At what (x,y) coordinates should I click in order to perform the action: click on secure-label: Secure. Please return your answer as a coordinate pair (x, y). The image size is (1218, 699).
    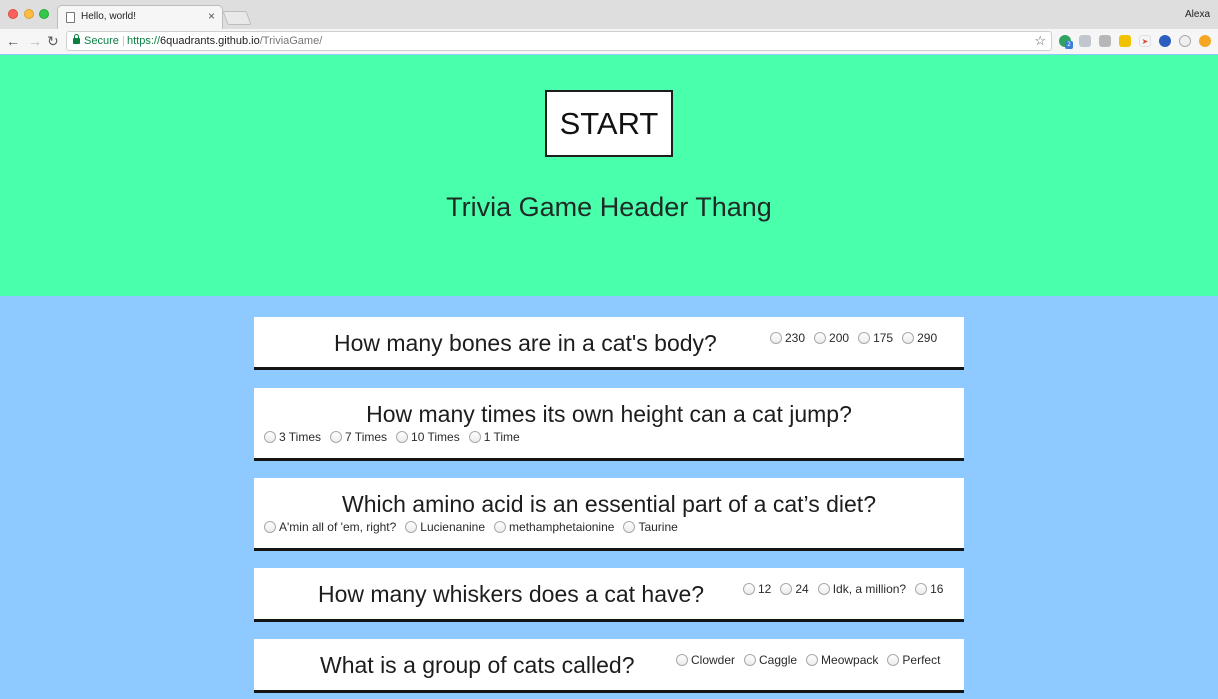
    Looking at the image, I should click on (101, 41).